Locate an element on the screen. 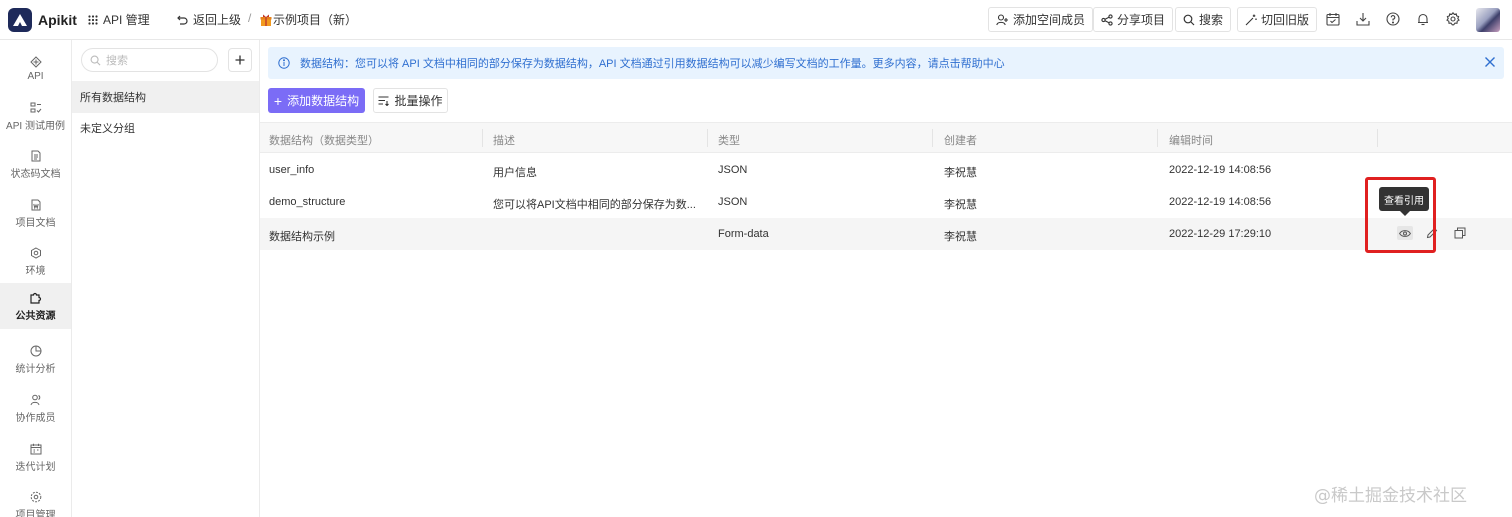 Image resolution: width=1512 pixels, height=517 pixels. copy-button is located at coordinates (1460, 233).